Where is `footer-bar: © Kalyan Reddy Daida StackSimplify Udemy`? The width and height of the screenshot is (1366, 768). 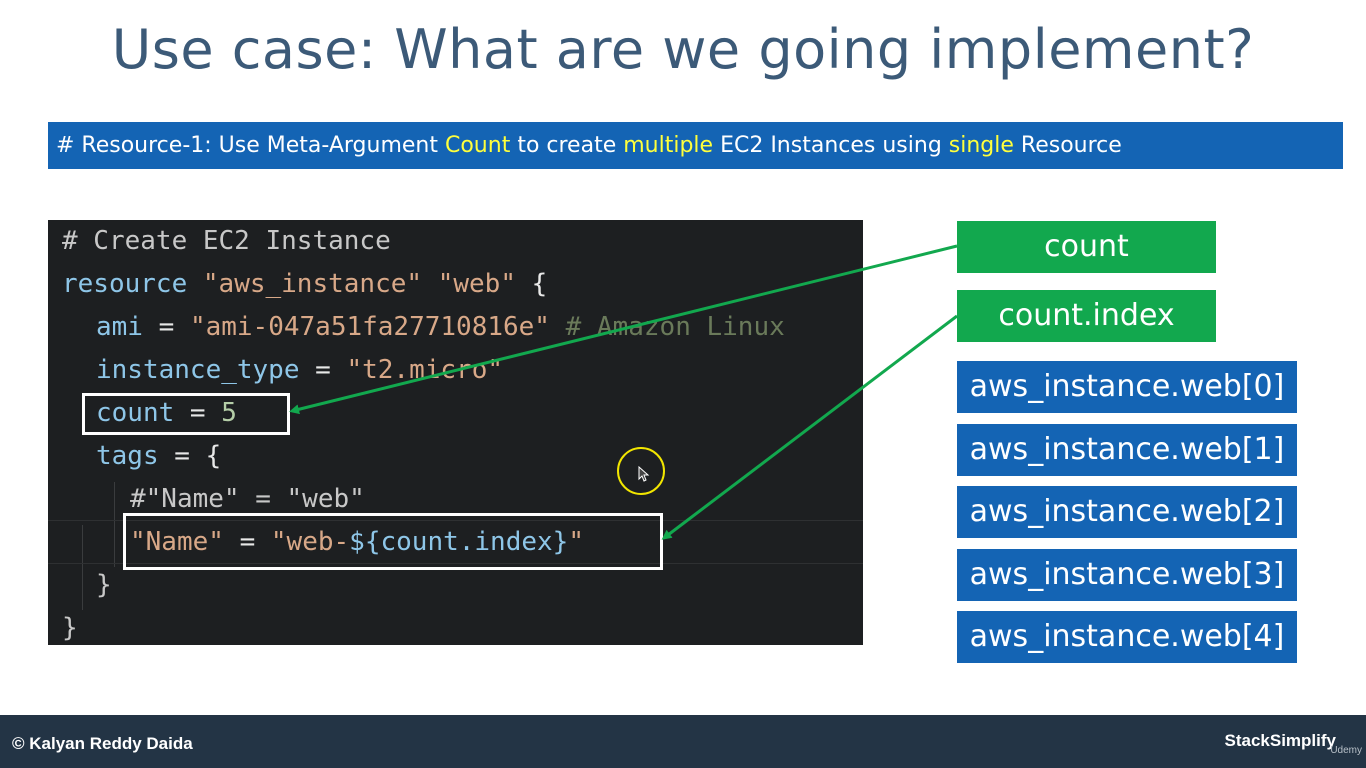
footer-bar: © Kalyan Reddy Daida StackSimplify Udemy is located at coordinates (683, 741).